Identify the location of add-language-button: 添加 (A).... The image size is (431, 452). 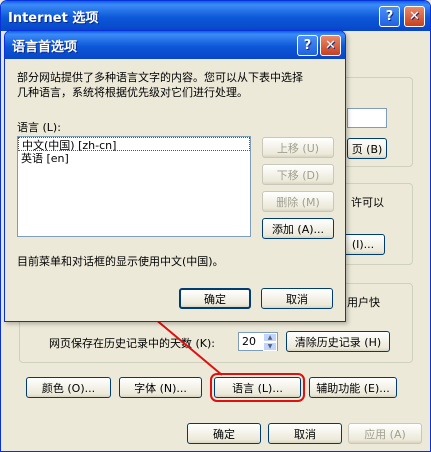
(298, 228).